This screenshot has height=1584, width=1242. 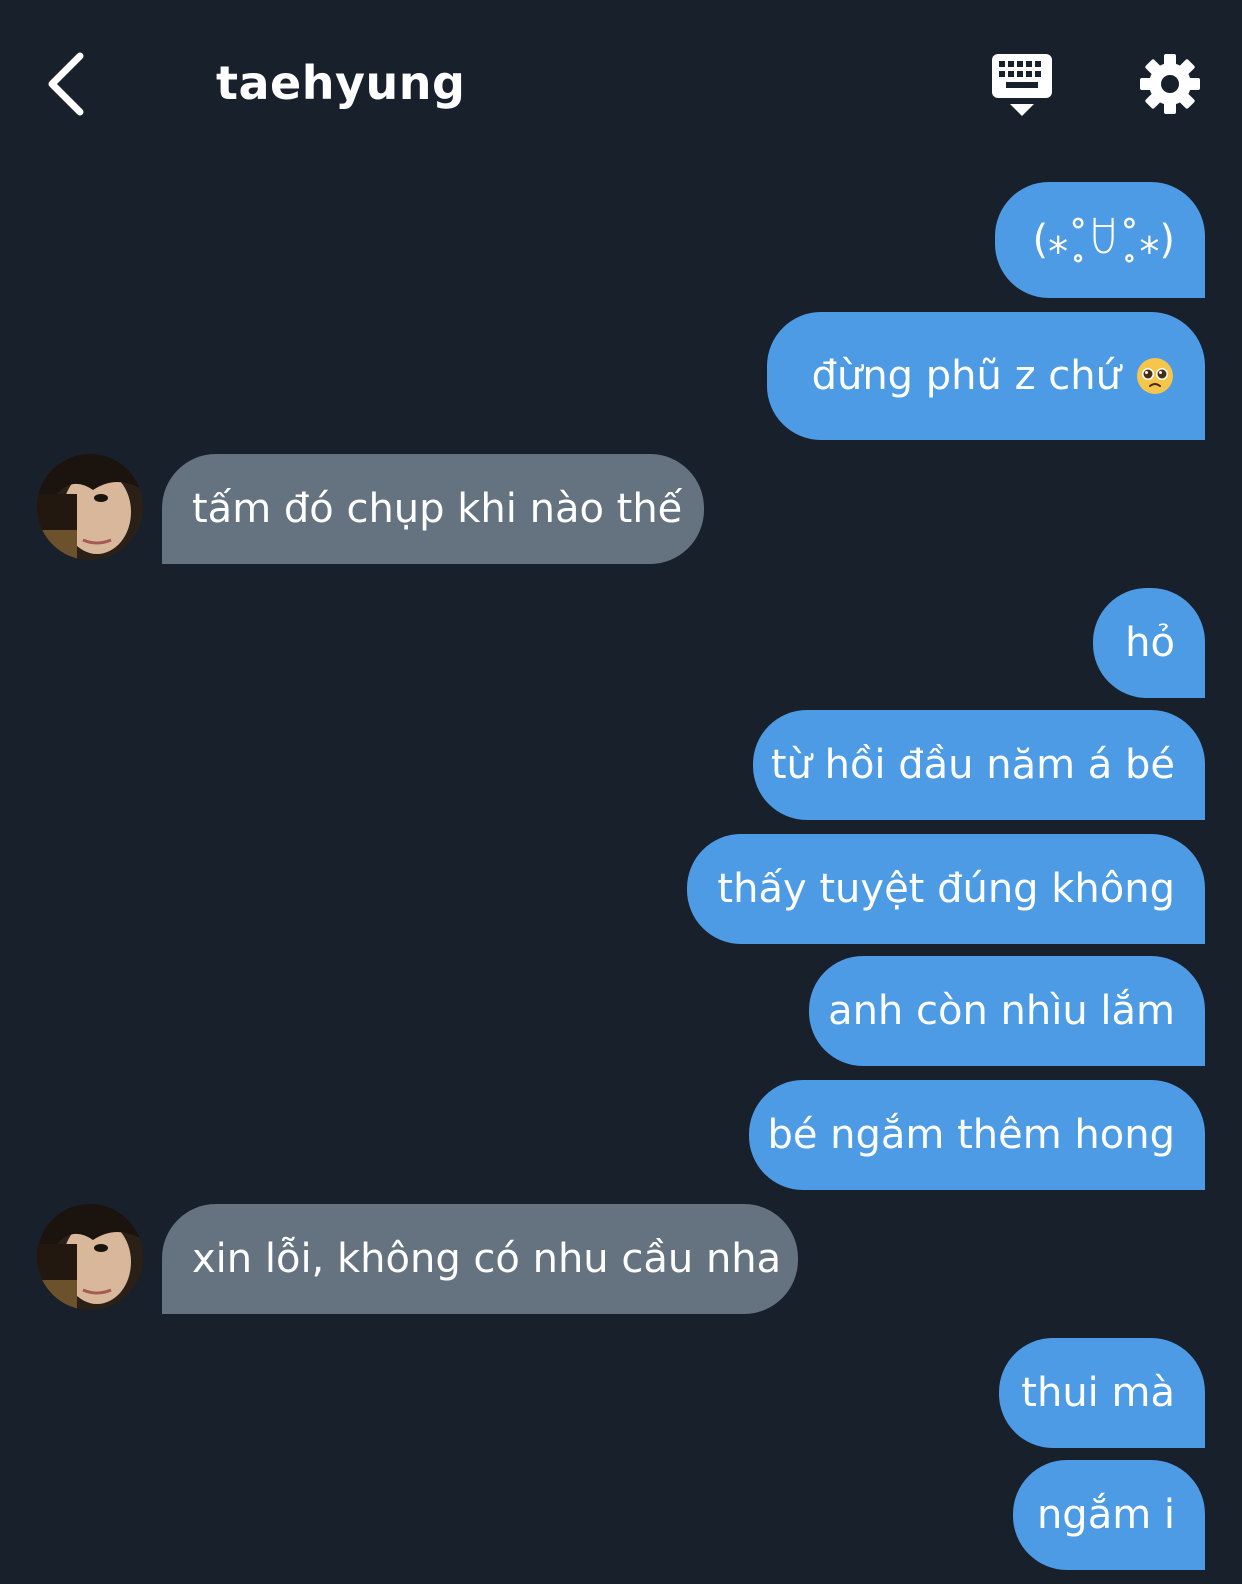 I want to click on received-message: tấm đó chụp khi nào thế, so click(x=433, y=509).